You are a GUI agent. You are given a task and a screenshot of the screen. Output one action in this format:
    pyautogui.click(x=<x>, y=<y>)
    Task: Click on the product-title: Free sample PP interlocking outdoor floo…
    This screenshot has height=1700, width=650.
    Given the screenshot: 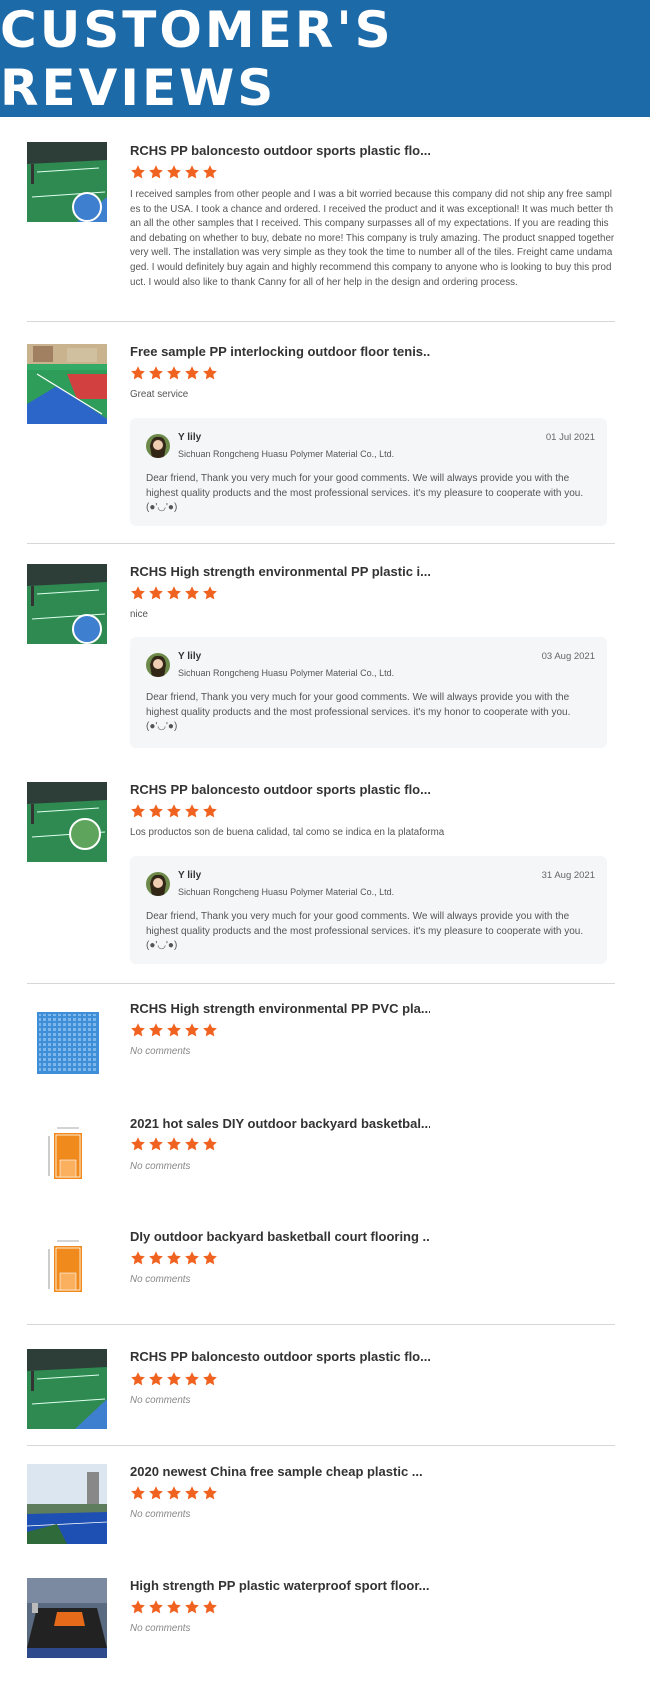 What is the action you would take?
    pyautogui.click(x=280, y=351)
    